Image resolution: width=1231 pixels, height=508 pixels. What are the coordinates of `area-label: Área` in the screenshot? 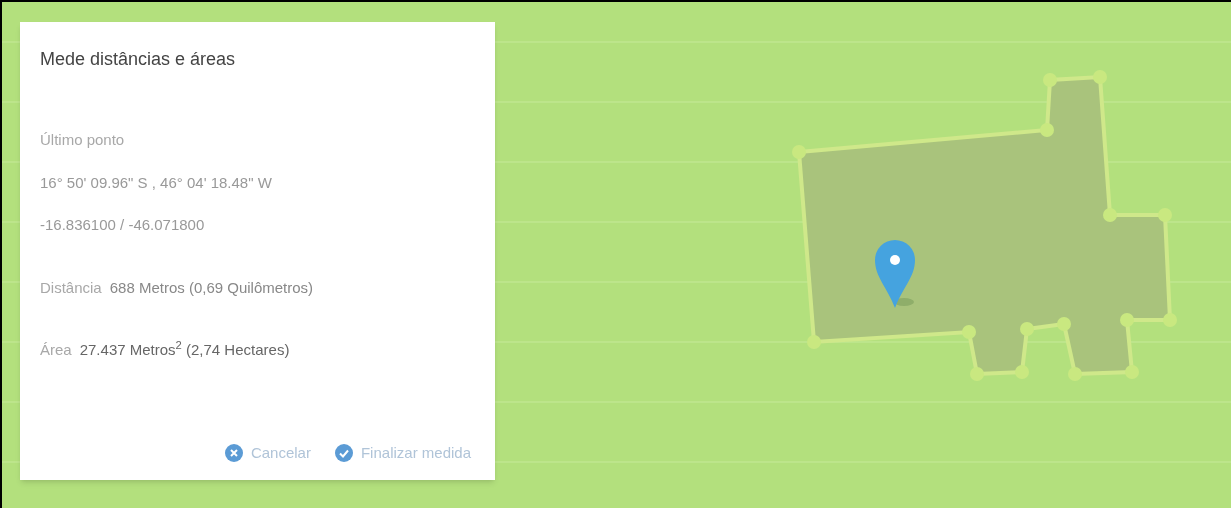 It's located at (56, 350).